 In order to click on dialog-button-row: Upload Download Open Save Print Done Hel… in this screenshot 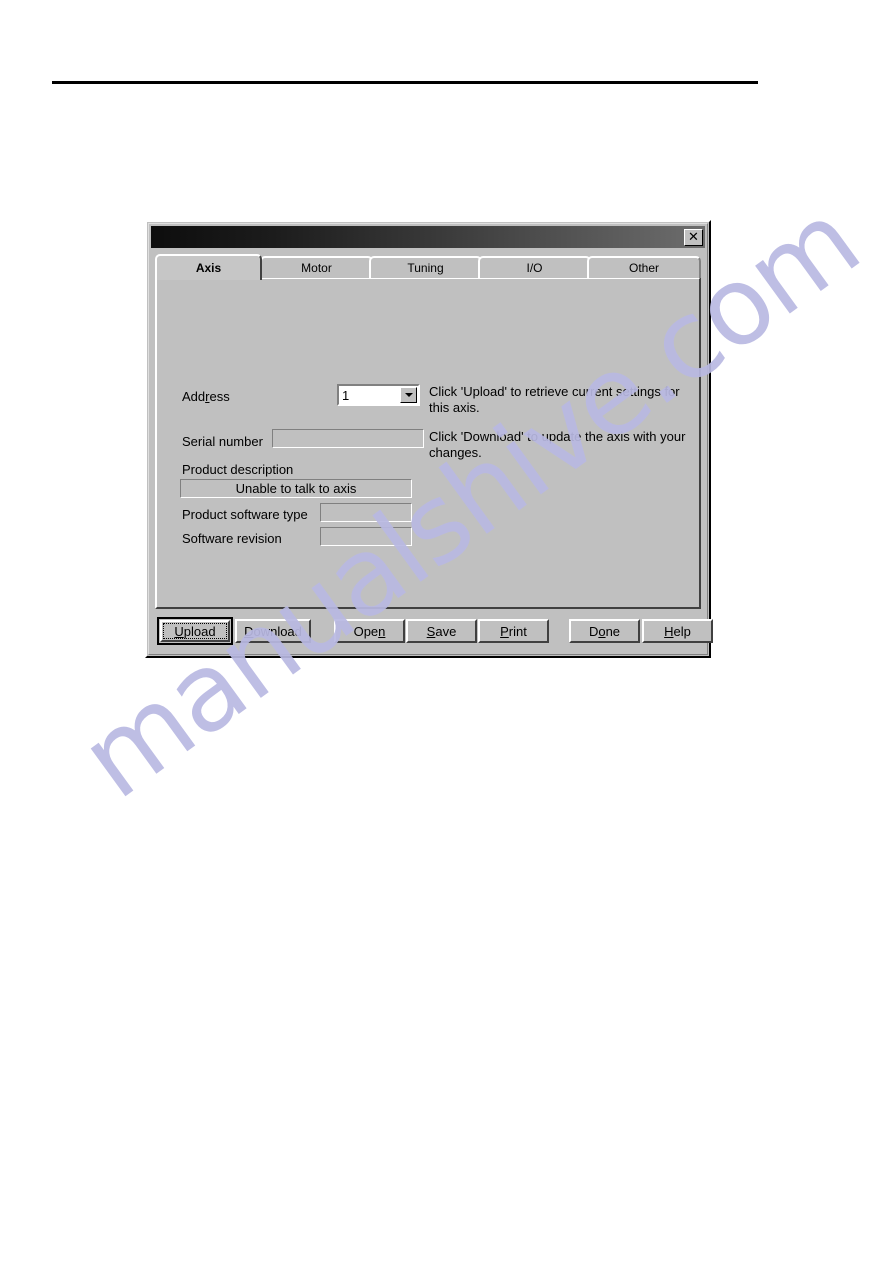, I will do `click(434, 631)`.